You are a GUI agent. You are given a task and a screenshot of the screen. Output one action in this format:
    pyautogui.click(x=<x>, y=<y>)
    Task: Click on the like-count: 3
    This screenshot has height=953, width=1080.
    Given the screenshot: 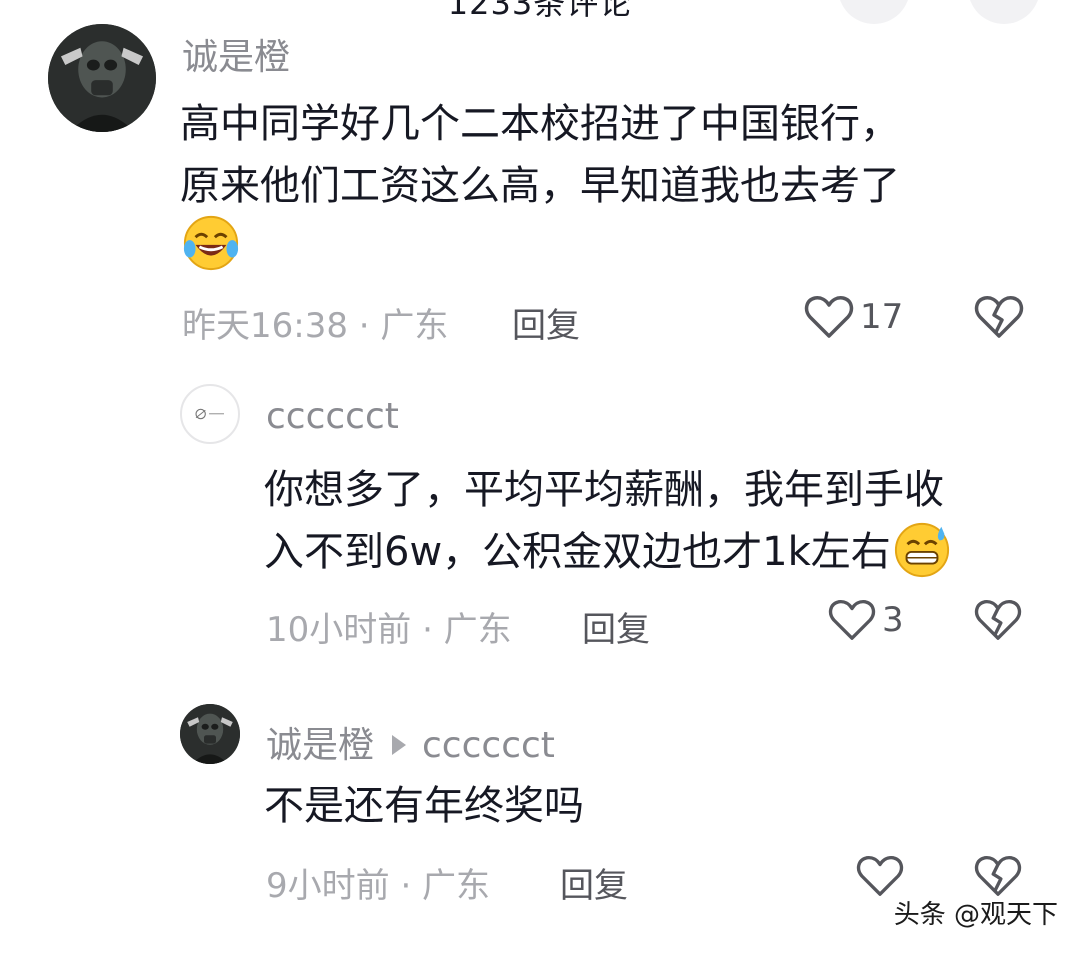 What is the action you would take?
    pyautogui.click(x=893, y=620)
    